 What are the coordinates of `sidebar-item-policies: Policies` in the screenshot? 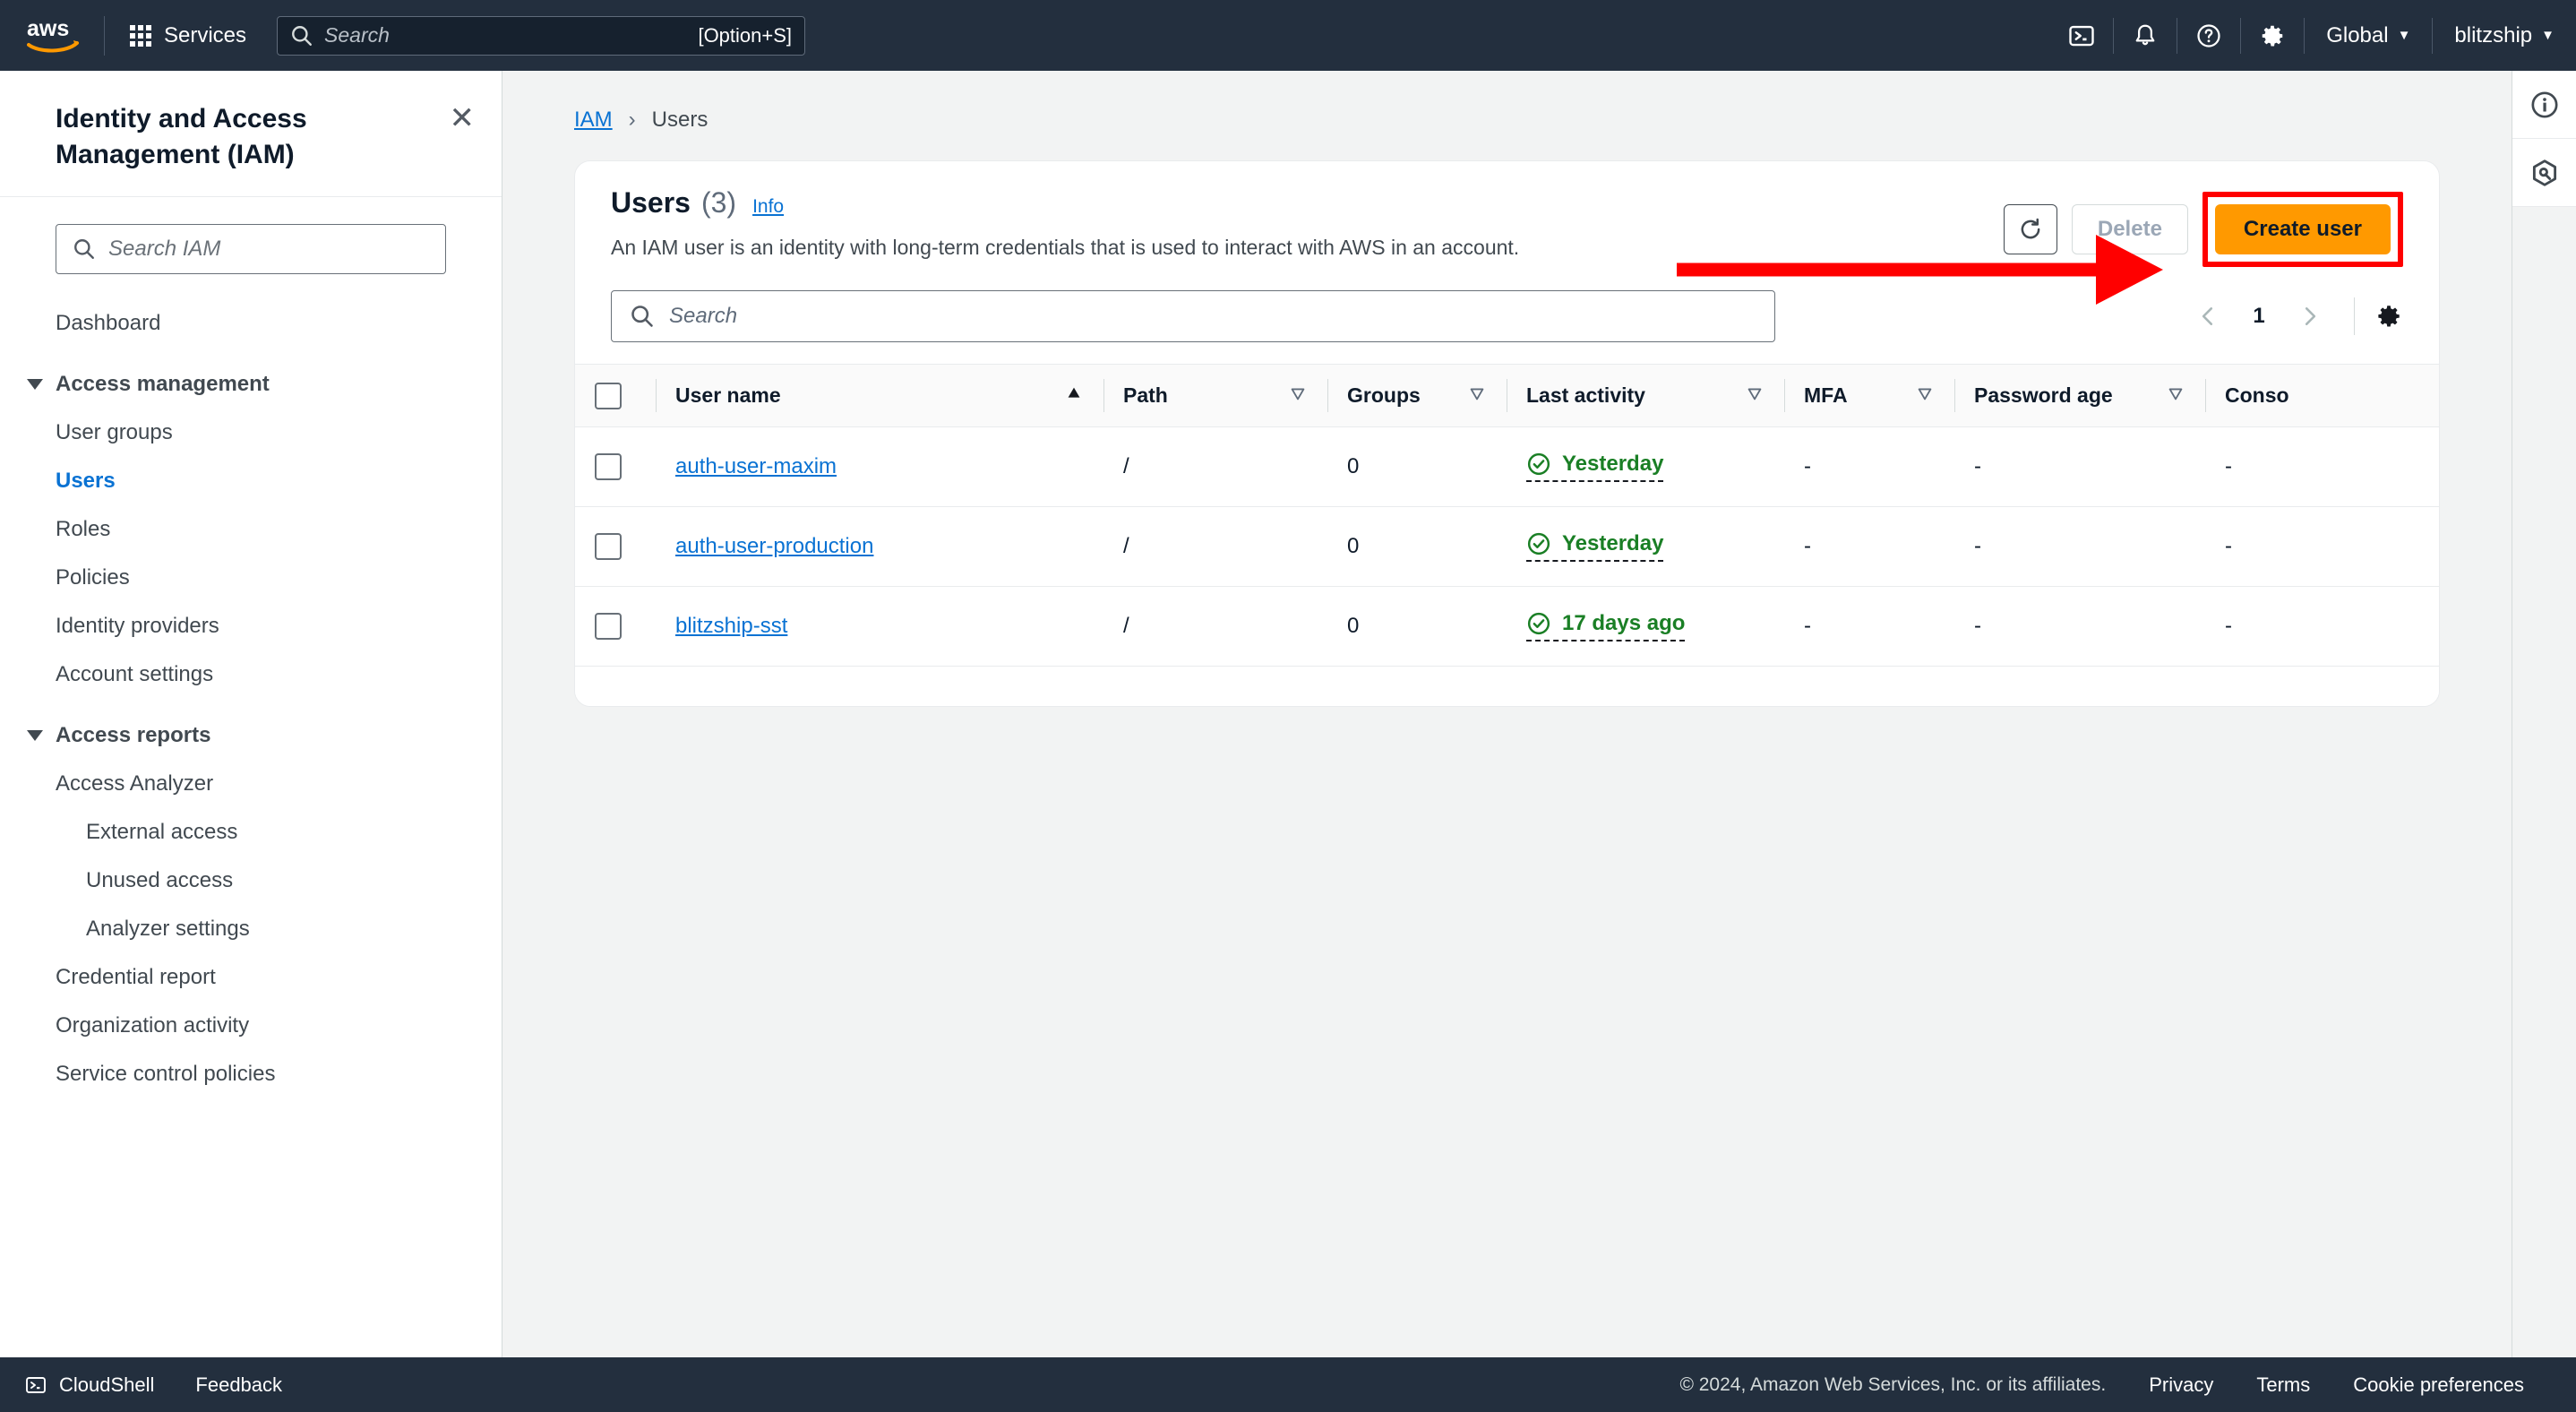 It's located at (251, 578).